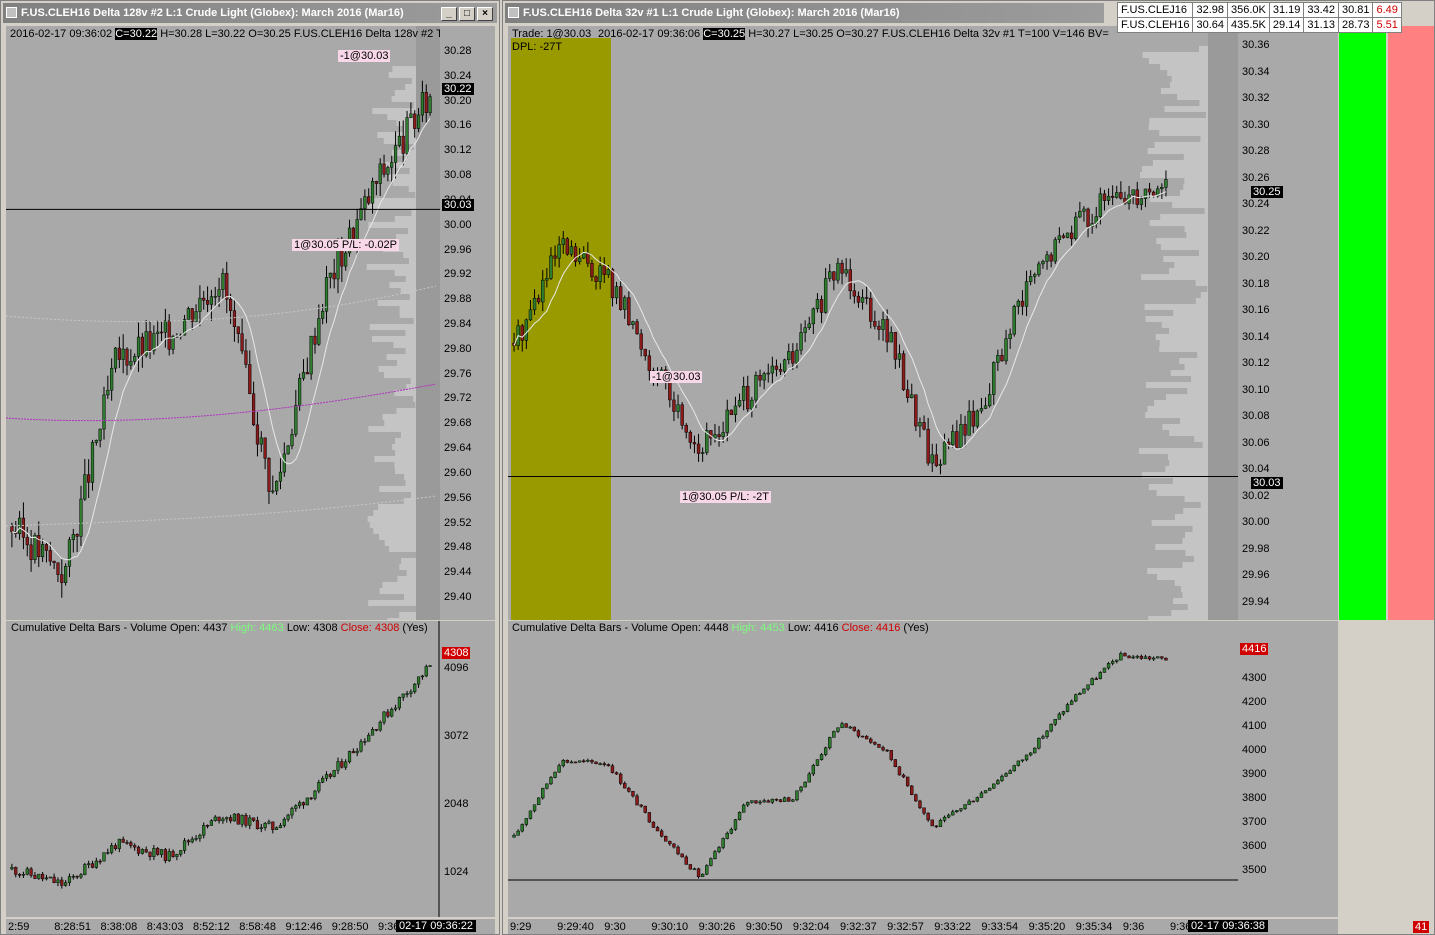  I want to click on time-tick-label: 8:58:48, so click(257, 927).